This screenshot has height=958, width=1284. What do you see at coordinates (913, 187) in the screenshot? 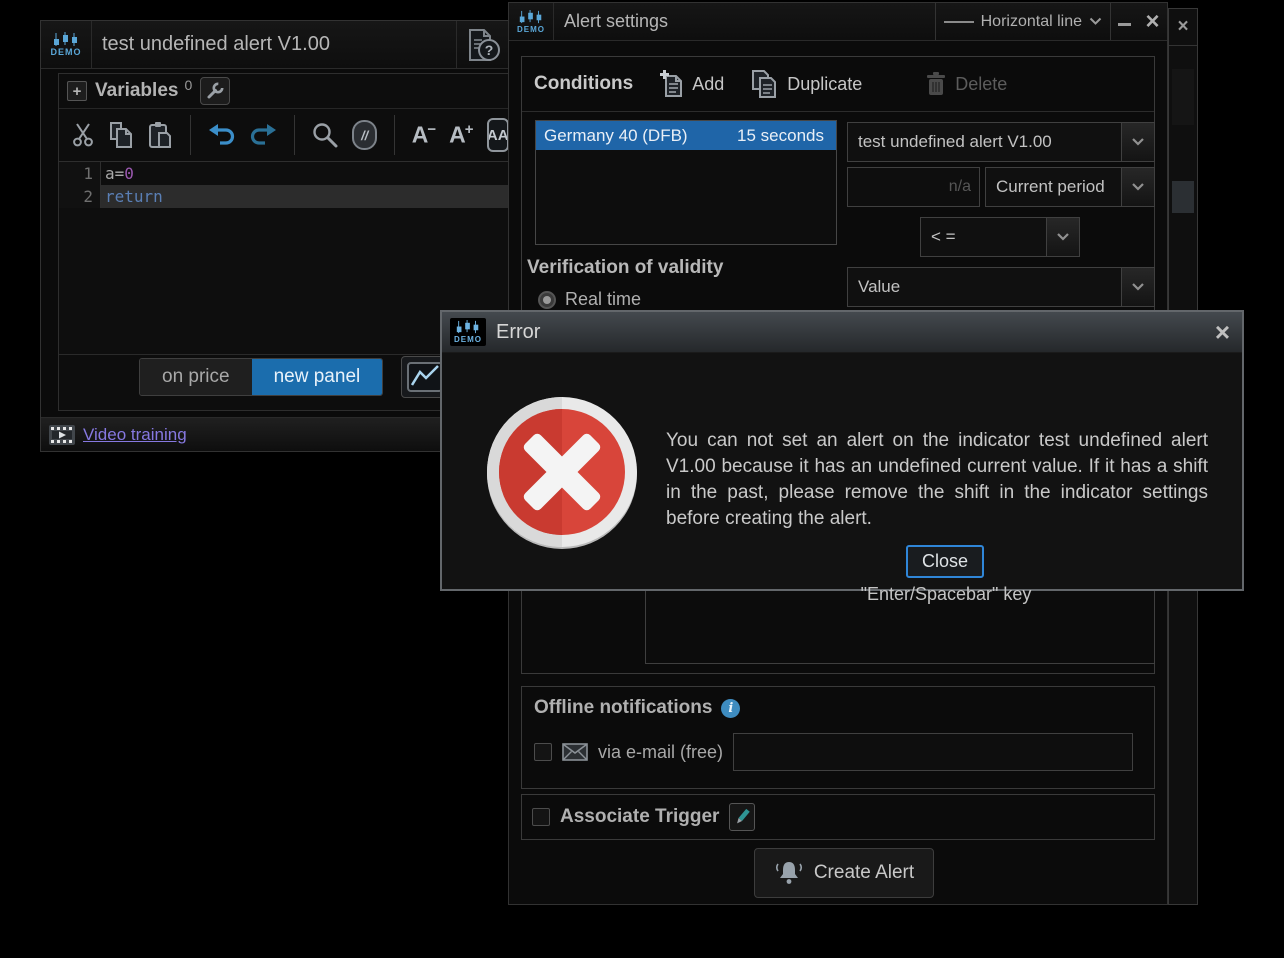
I see `shift-value-input` at bounding box center [913, 187].